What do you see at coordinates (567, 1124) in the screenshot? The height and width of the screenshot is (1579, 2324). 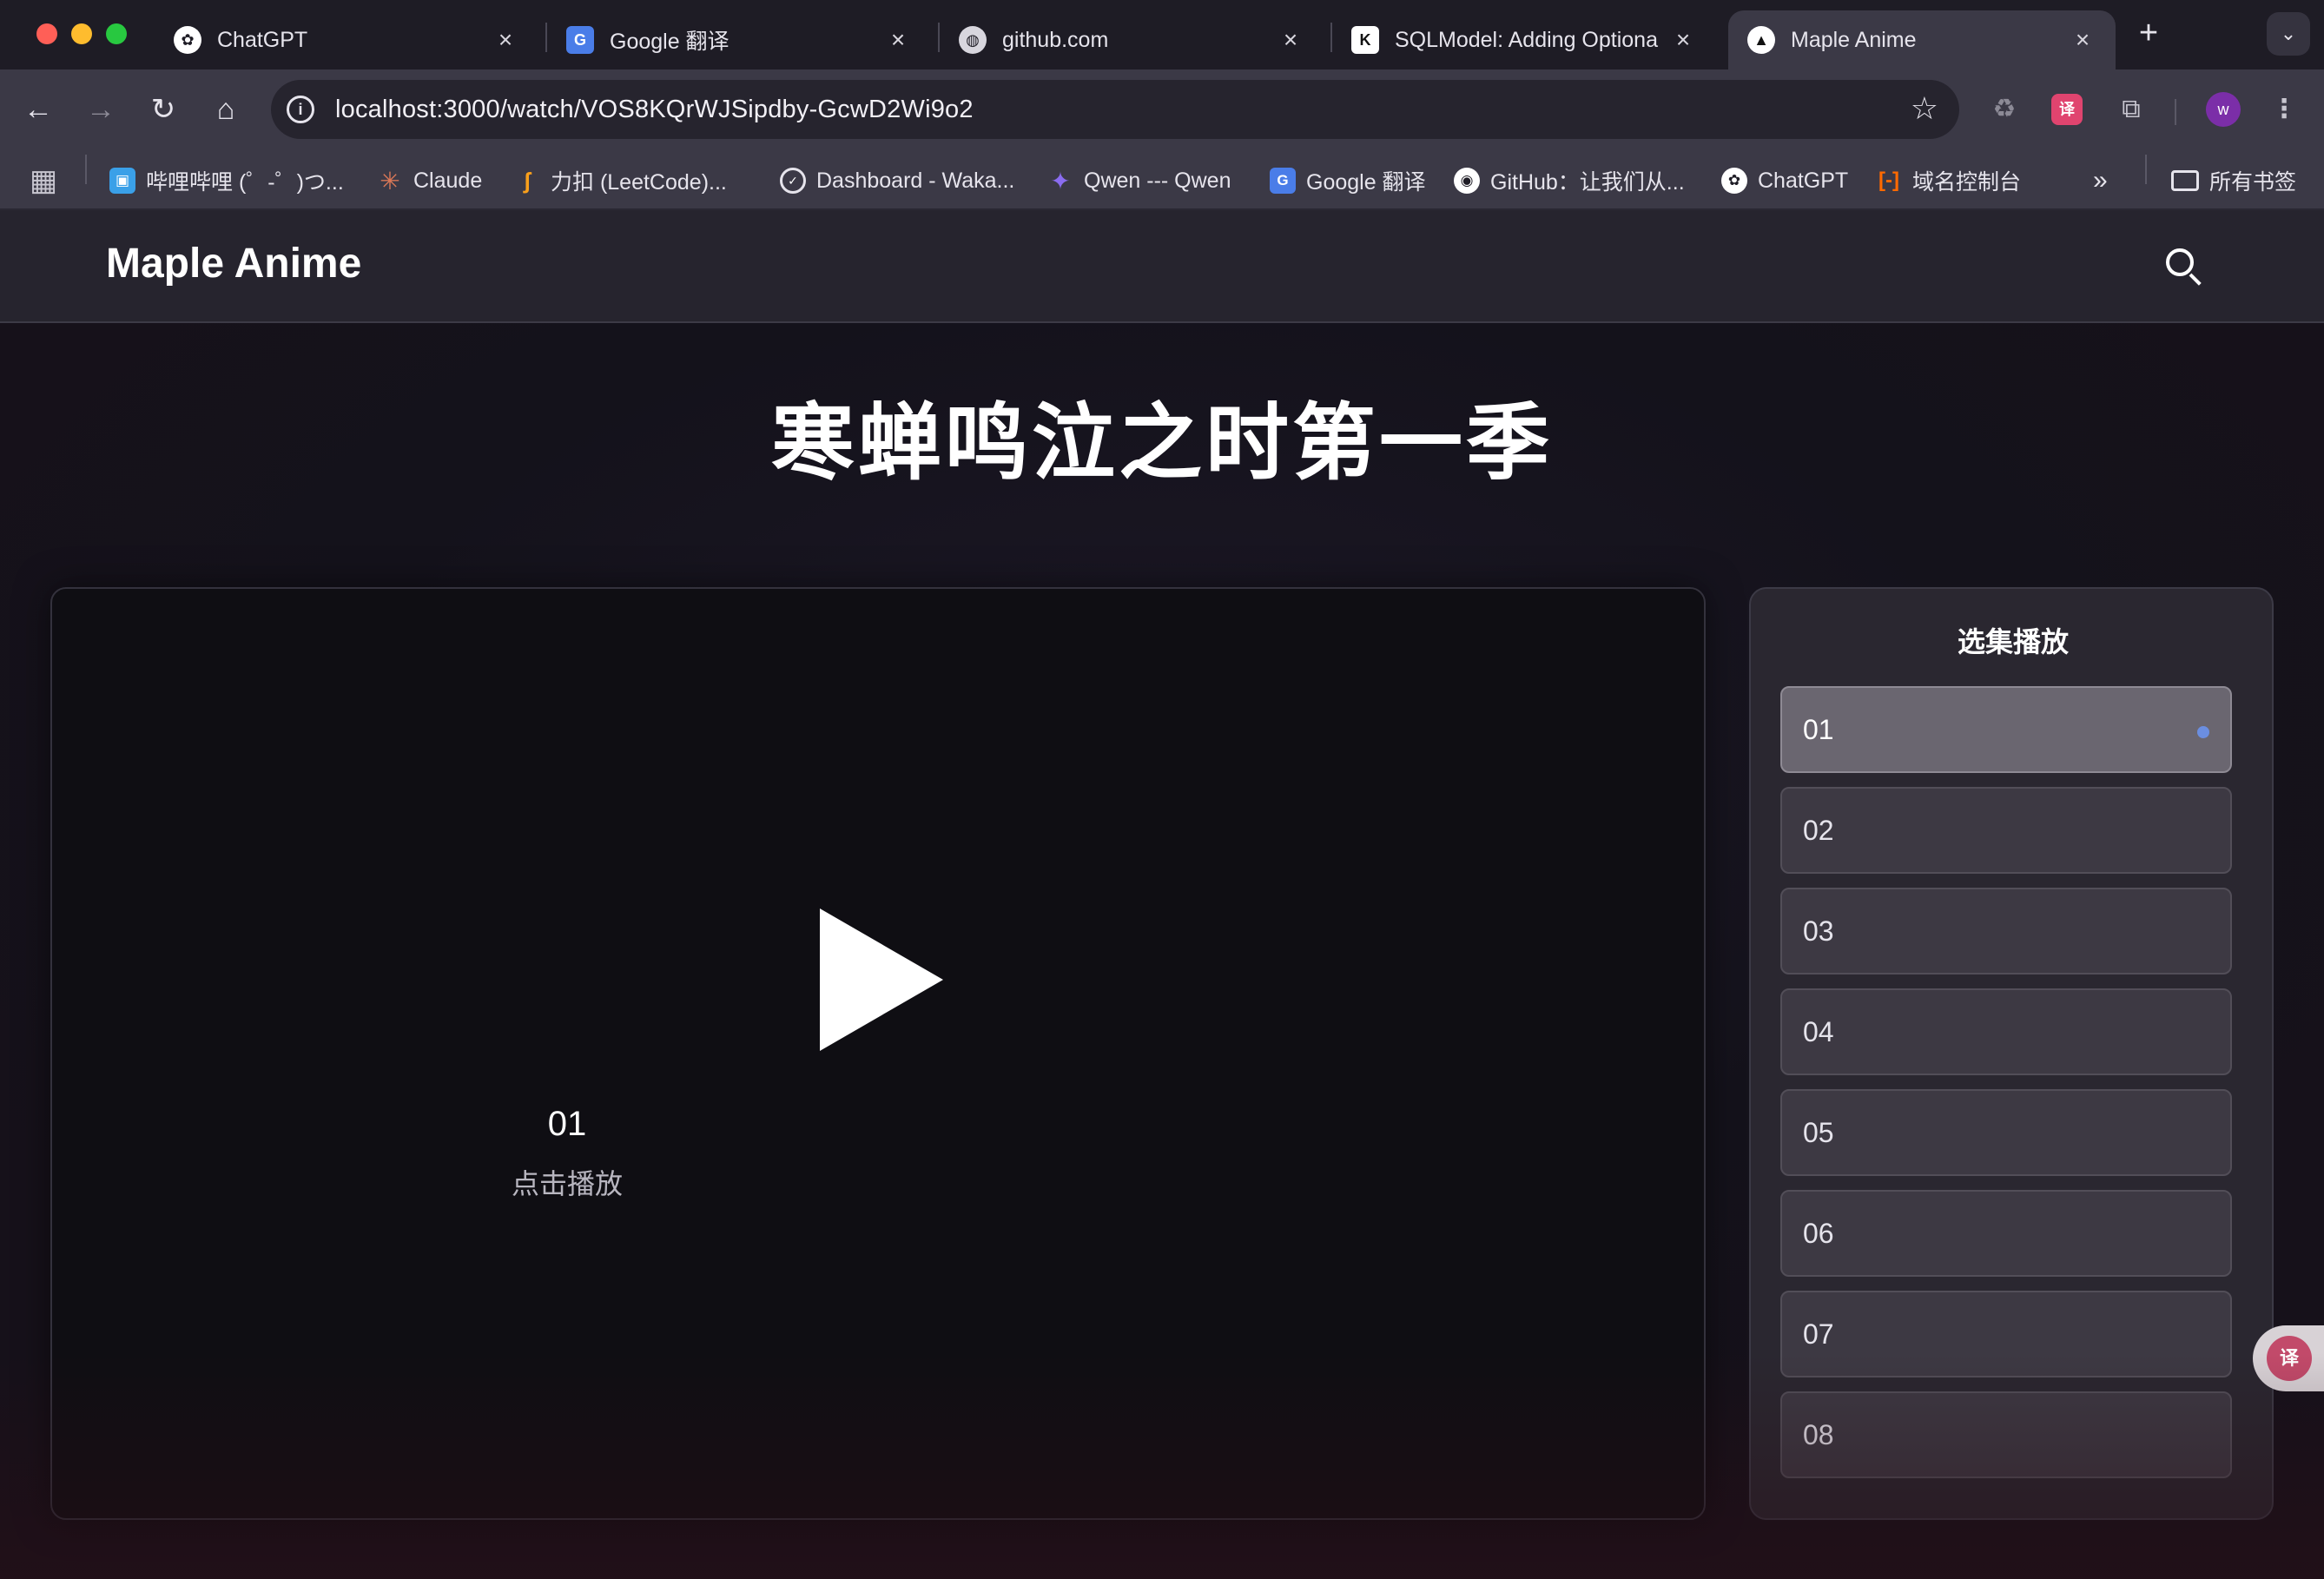 I see `player-episode-number: 01` at bounding box center [567, 1124].